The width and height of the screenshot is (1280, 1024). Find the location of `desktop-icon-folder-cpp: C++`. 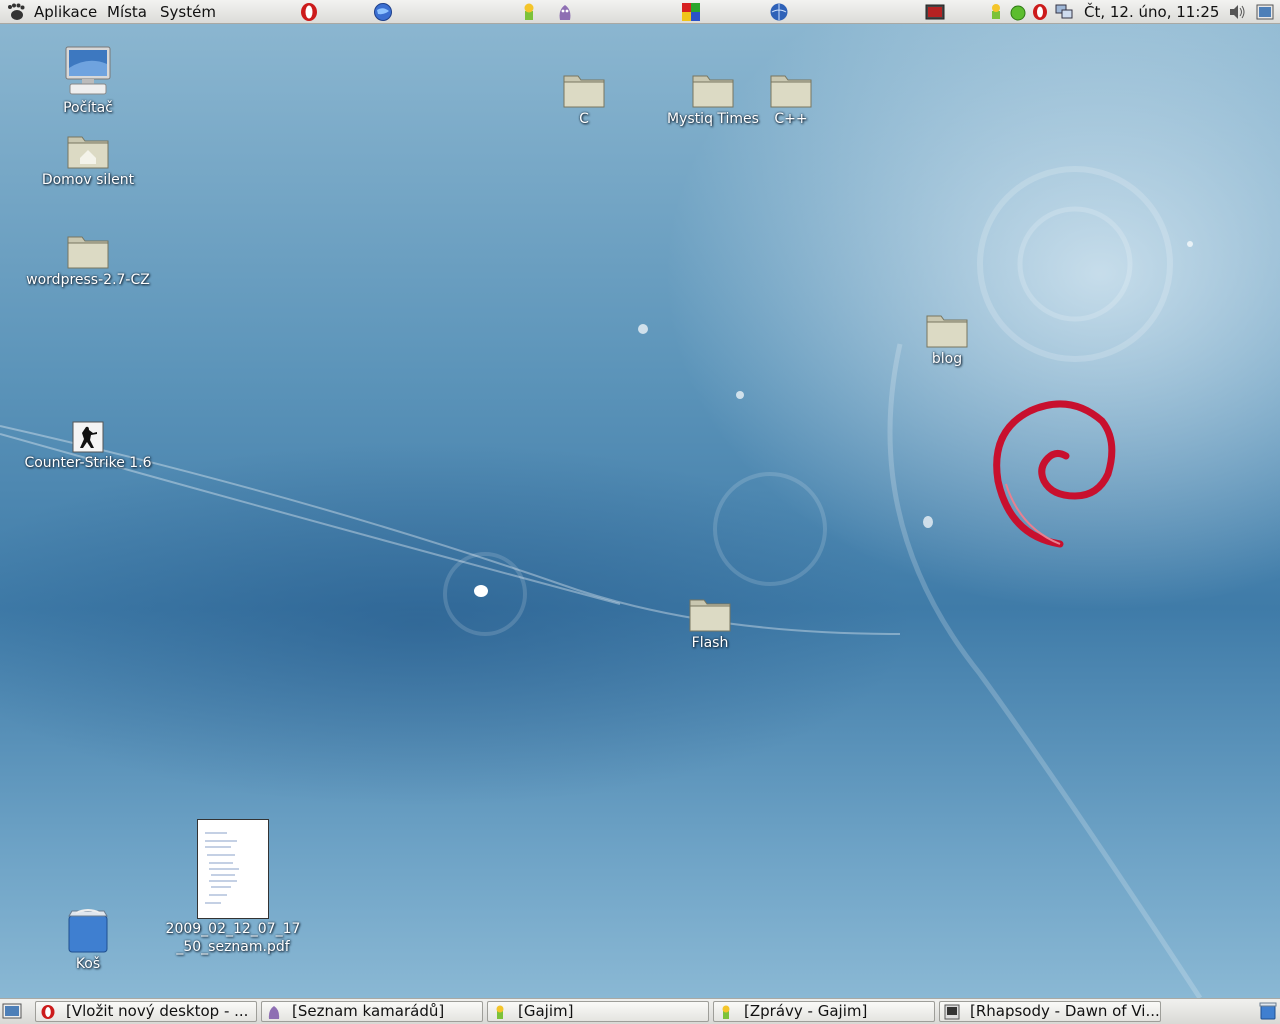

desktop-icon-folder-cpp: C++ is located at coordinates (791, 99).